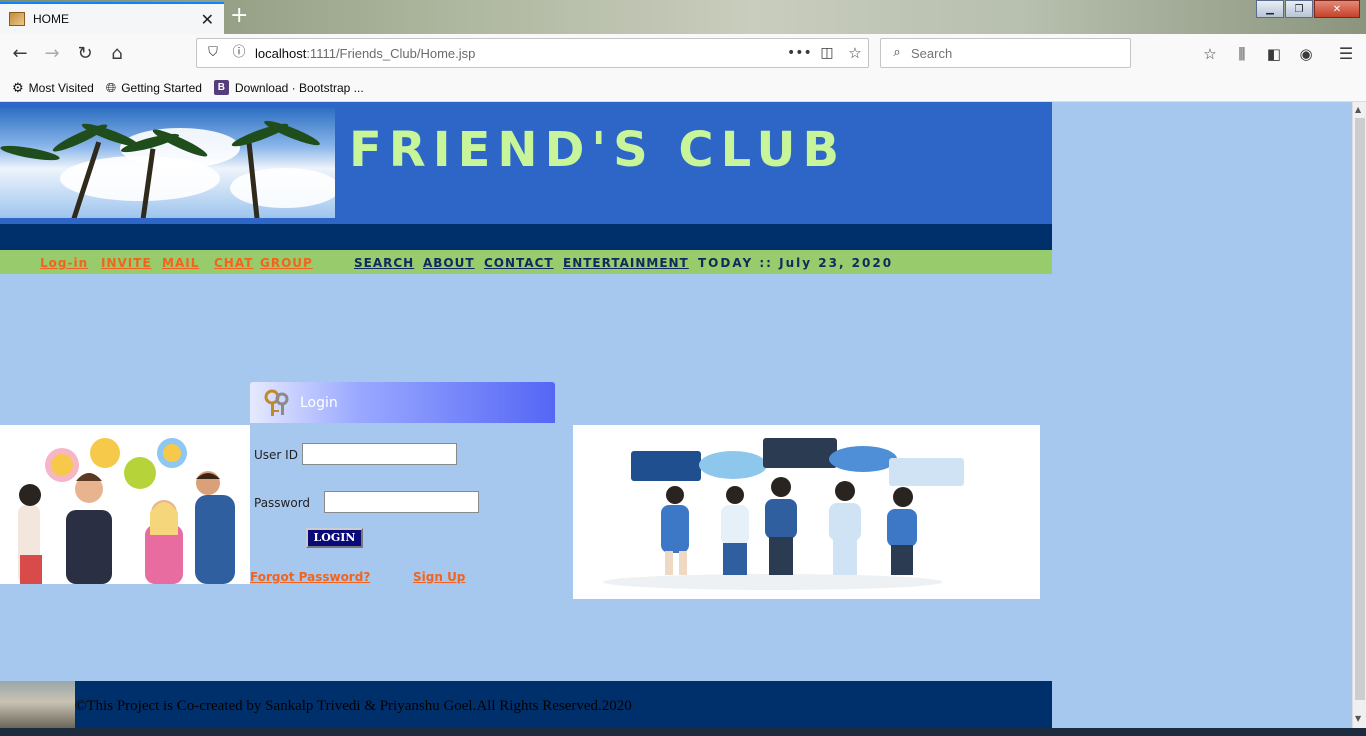 The image size is (1366, 736). What do you see at coordinates (233, 263) in the screenshot?
I see `nav-link-chat: CHAT` at bounding box center [233, 263].